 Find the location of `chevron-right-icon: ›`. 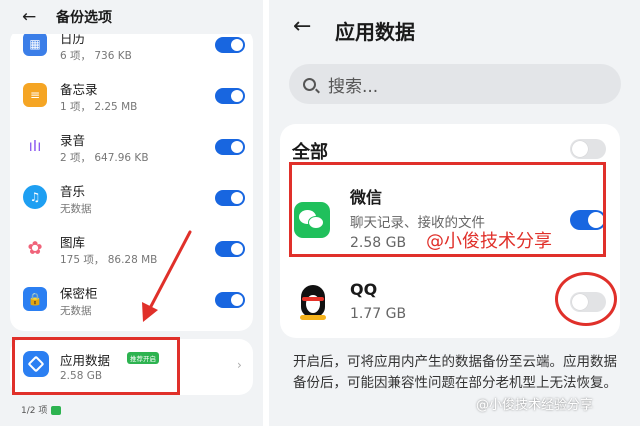

chevron-right-icon: › is located at coordinates (239, 365).